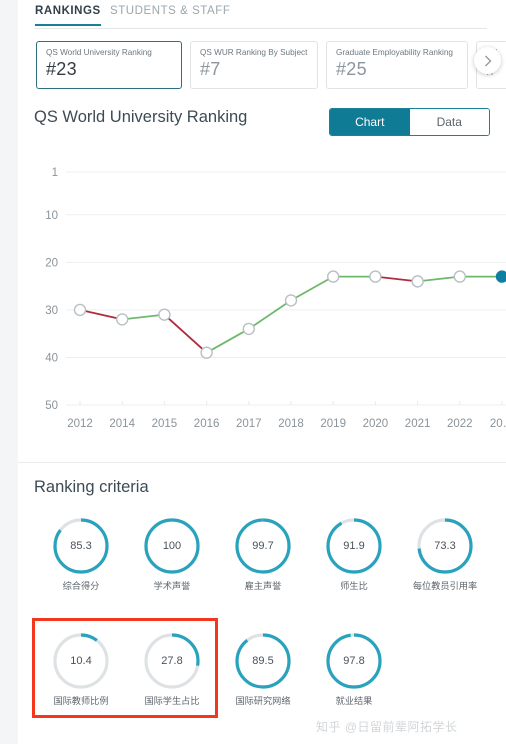 The width and height of the screenshot is (506, 744). What do you see at coordinates (397, 65) in the screenshot?
I see `ranking-card-graduate-employability: Graduate Employability Ranking #25` at bounding box center [397, 65].